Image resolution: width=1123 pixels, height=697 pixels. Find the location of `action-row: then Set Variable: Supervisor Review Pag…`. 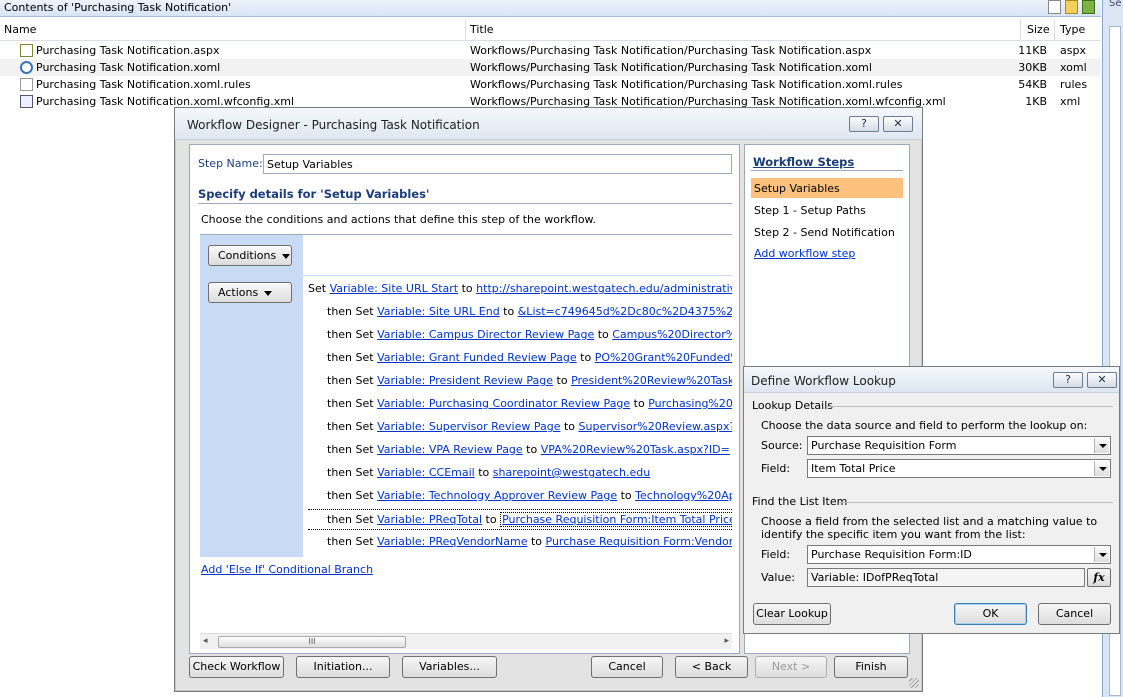

action-row: then Set Variable: Supervisor Review Pag… is located at coordinates (520, 427).